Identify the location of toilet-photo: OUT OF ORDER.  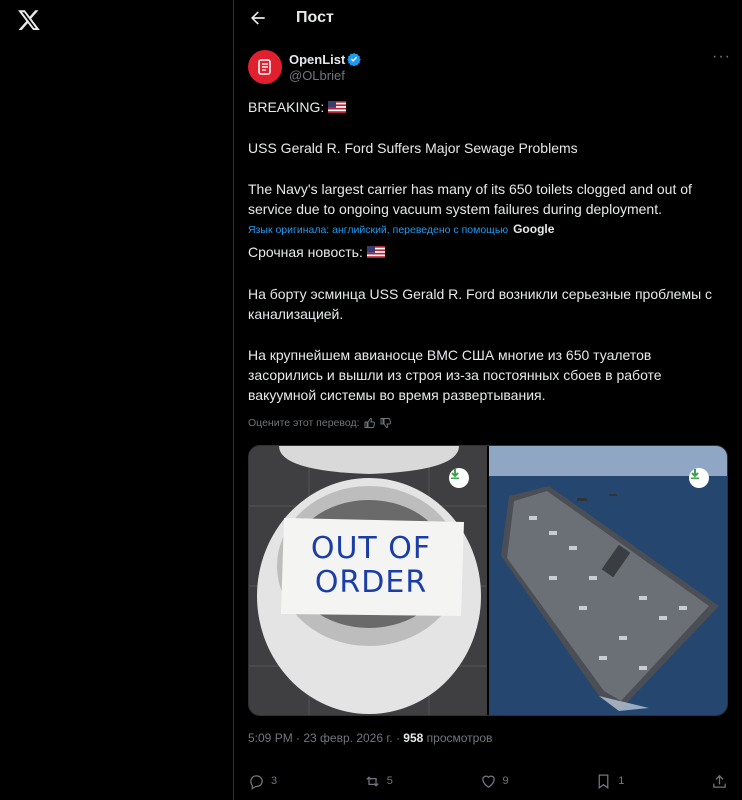
(368, 580).